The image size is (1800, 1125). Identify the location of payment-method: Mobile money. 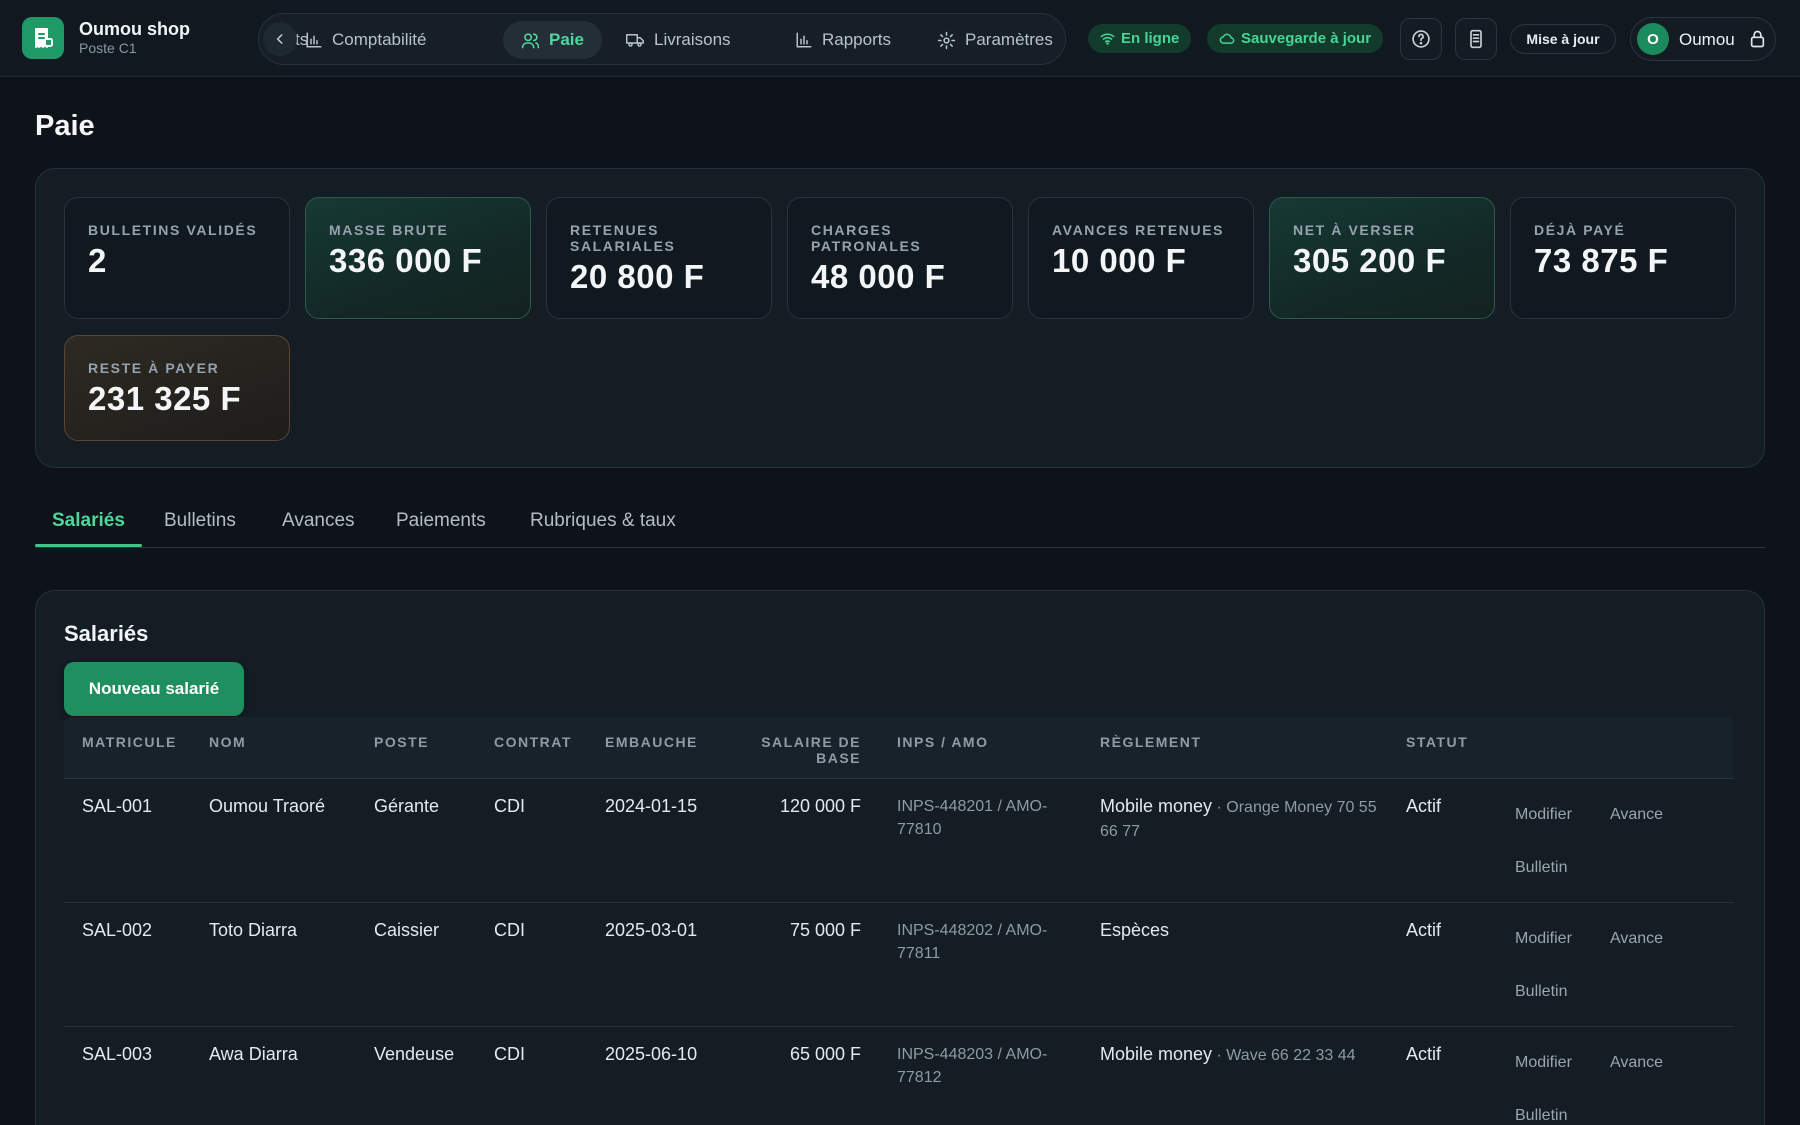
(1156, 806).